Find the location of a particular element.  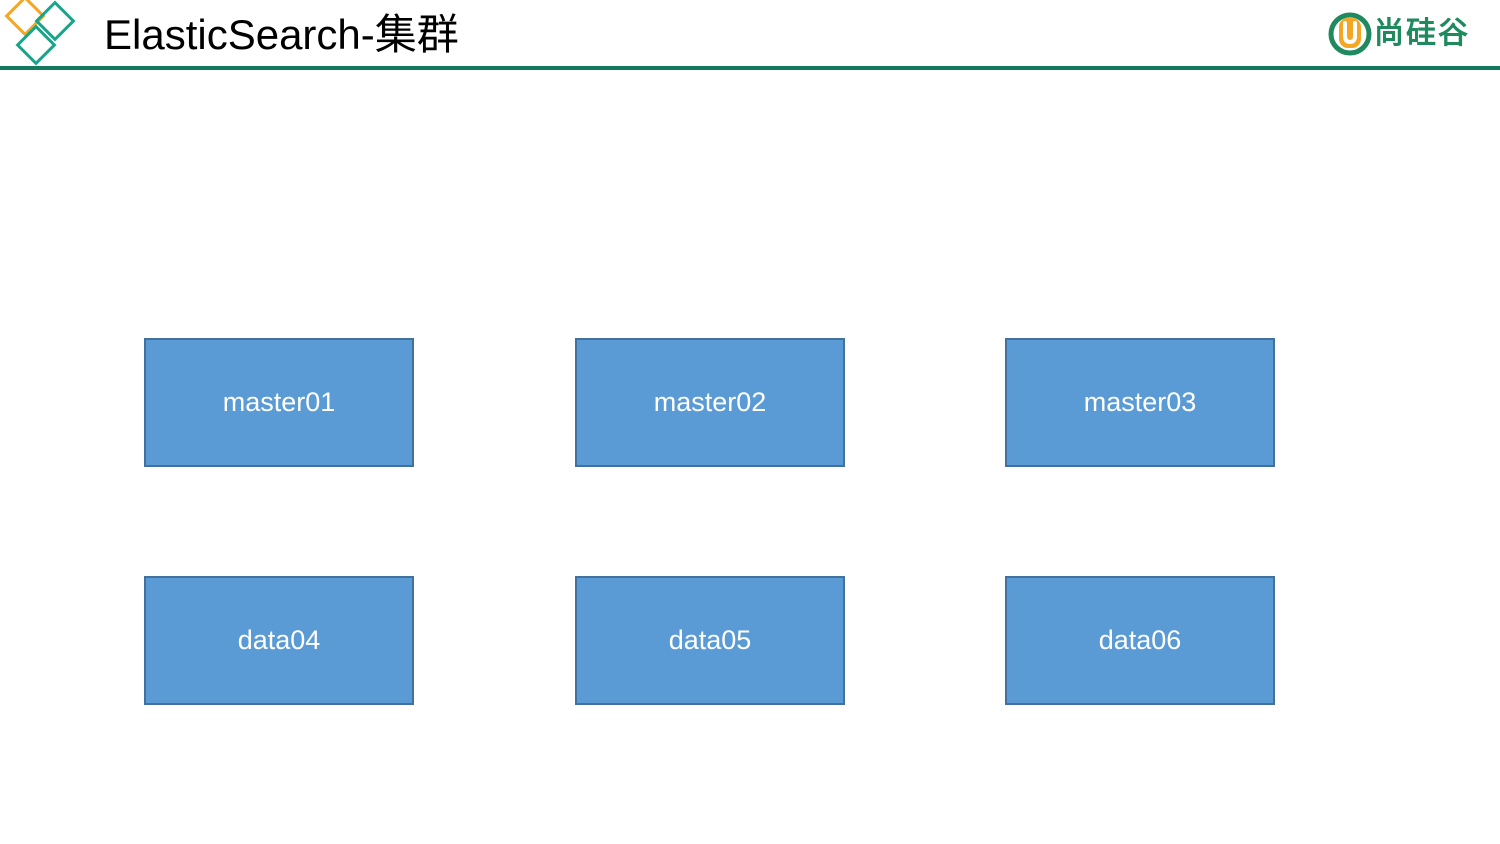

brand-name: 尚硅谷 is located at coordinates (1422, 33).